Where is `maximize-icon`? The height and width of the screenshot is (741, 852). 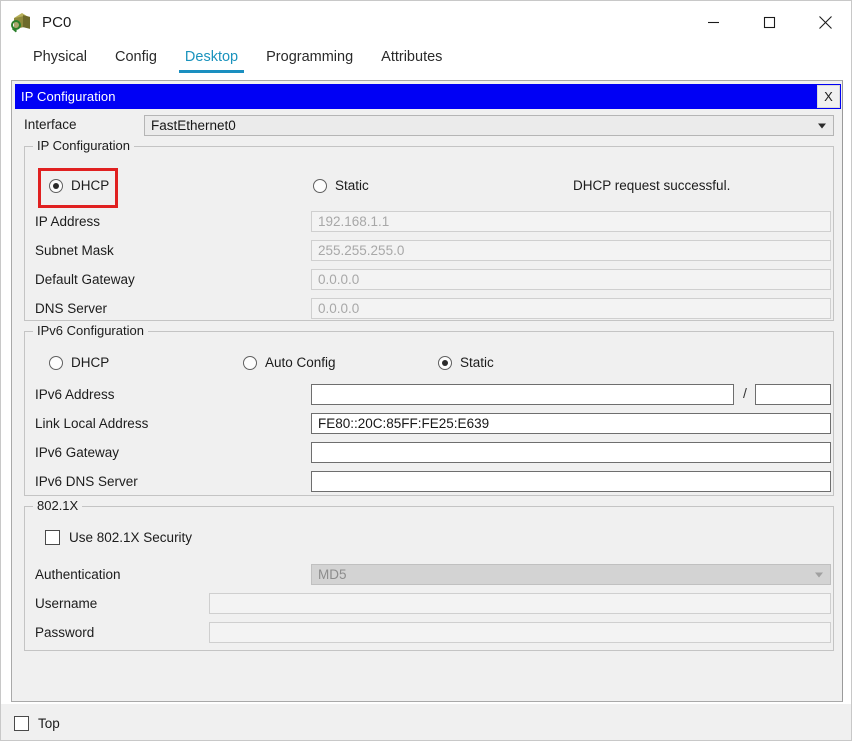
maximize-icon is located at coordinates (769, 22).